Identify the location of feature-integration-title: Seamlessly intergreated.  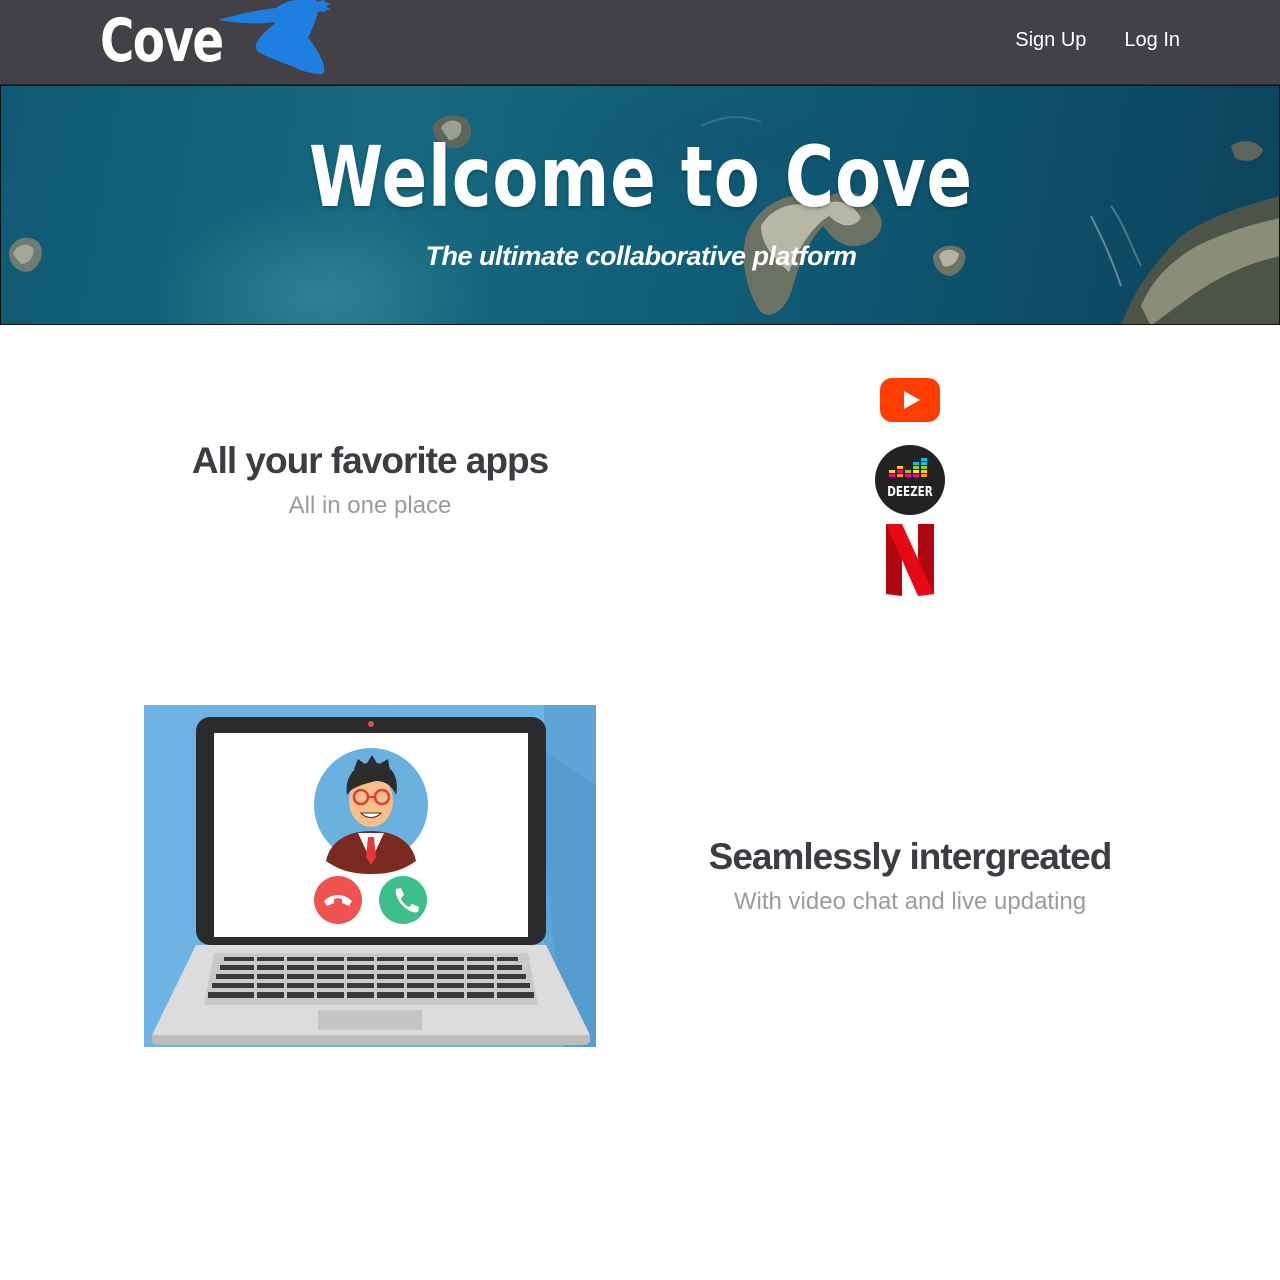
(910, 856).